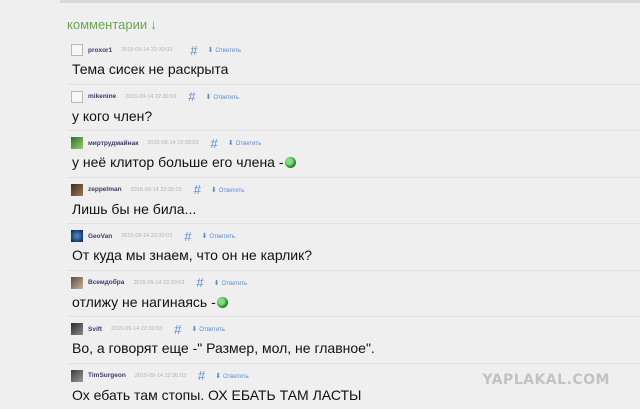  I want to click on comment-username: mikenine, so click(102, 96).